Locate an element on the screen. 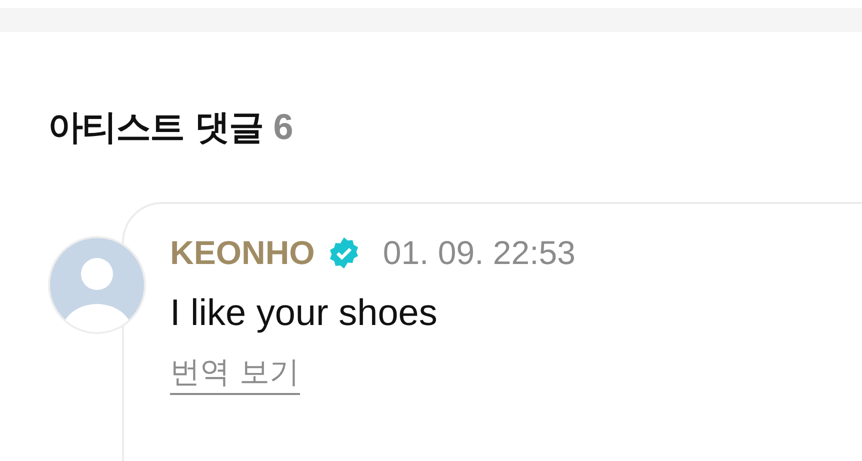  comment-count: 6 is located at coordinates (283, 127).